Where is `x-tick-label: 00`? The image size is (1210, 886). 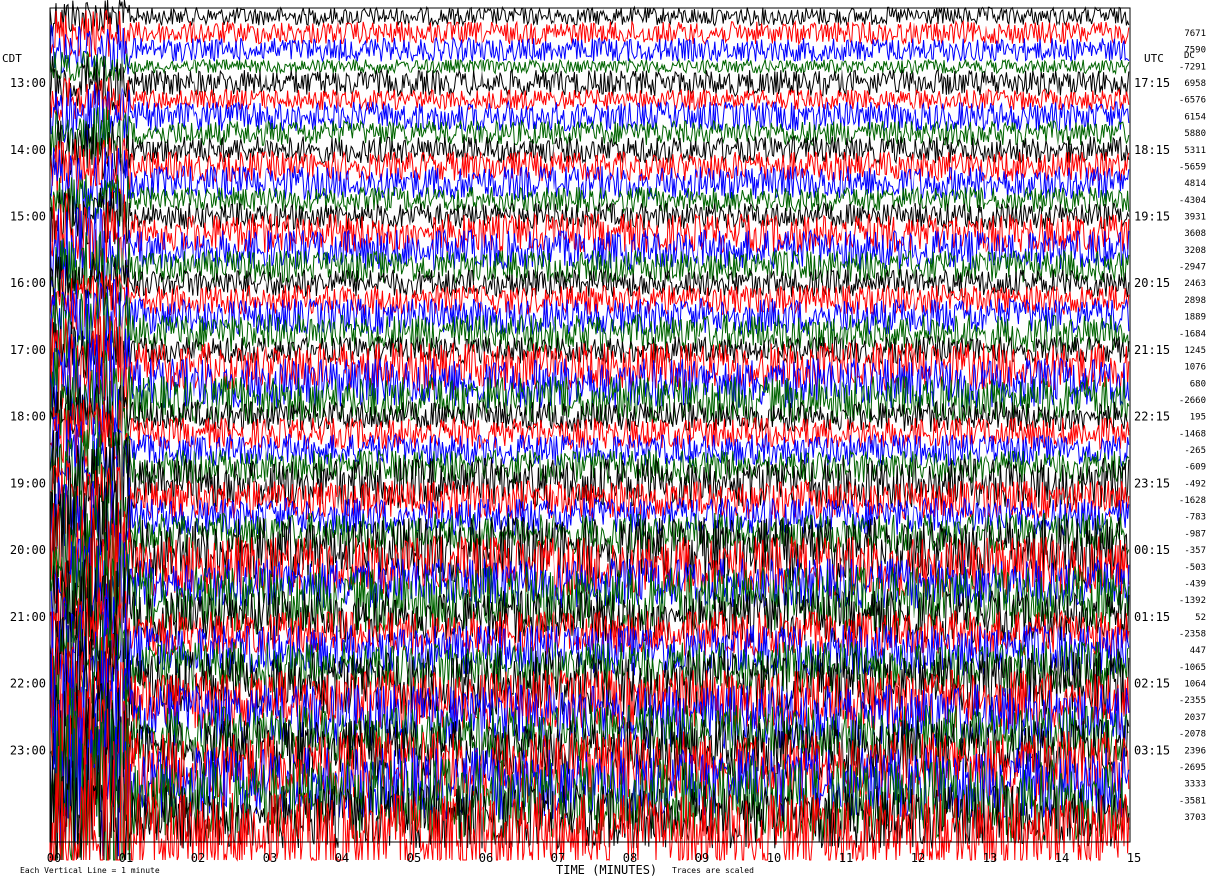
x-tick-label: 00 is located at coordinates (54, 858).